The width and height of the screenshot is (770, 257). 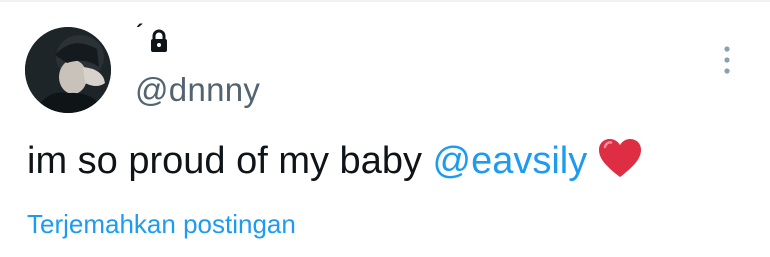 I want to click on avatar, so click(x=68, y=70).